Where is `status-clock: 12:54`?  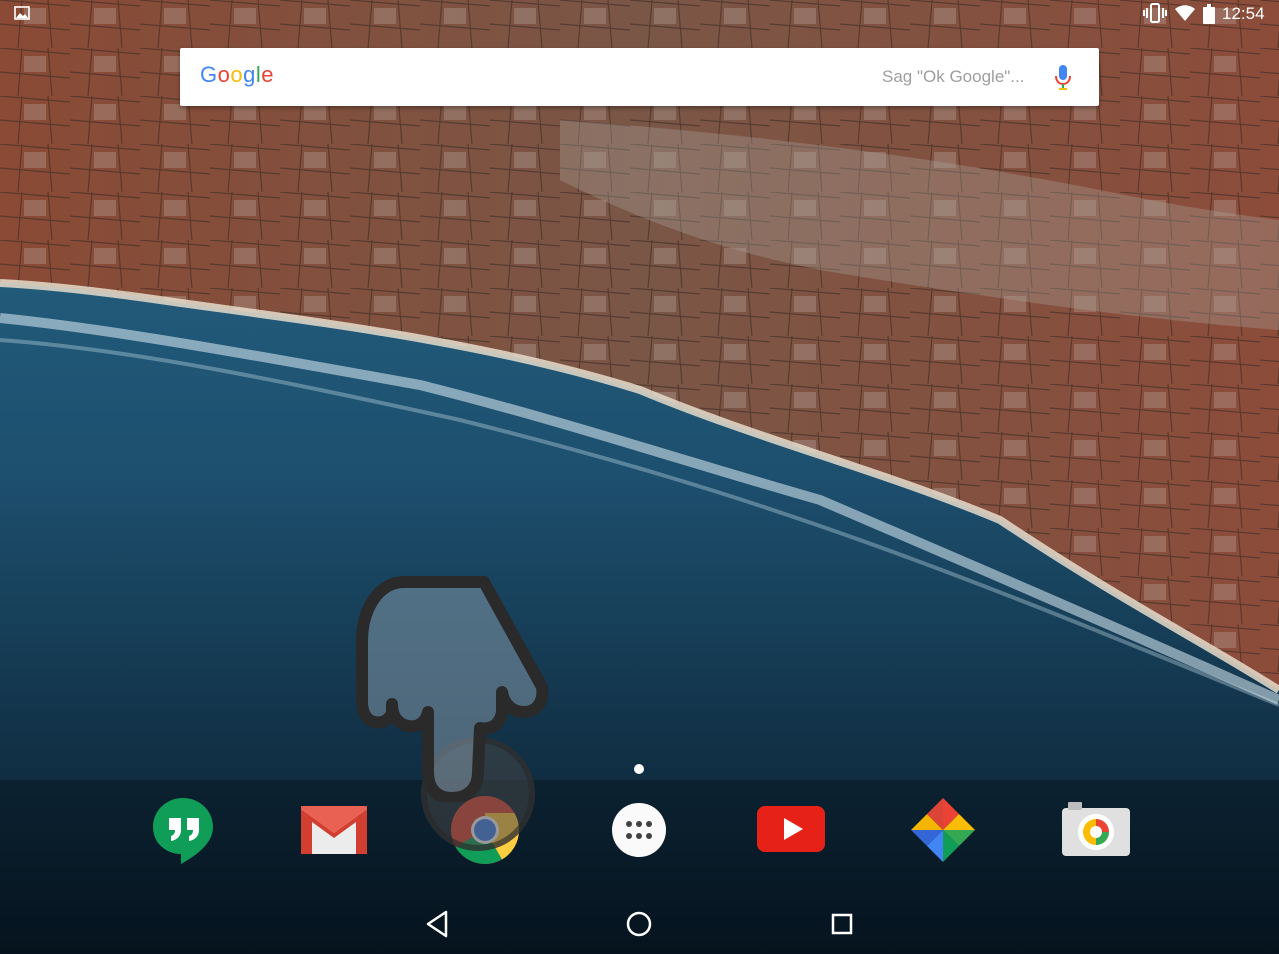 status-clock: 12:54 is located at coordinates (1243, 13).